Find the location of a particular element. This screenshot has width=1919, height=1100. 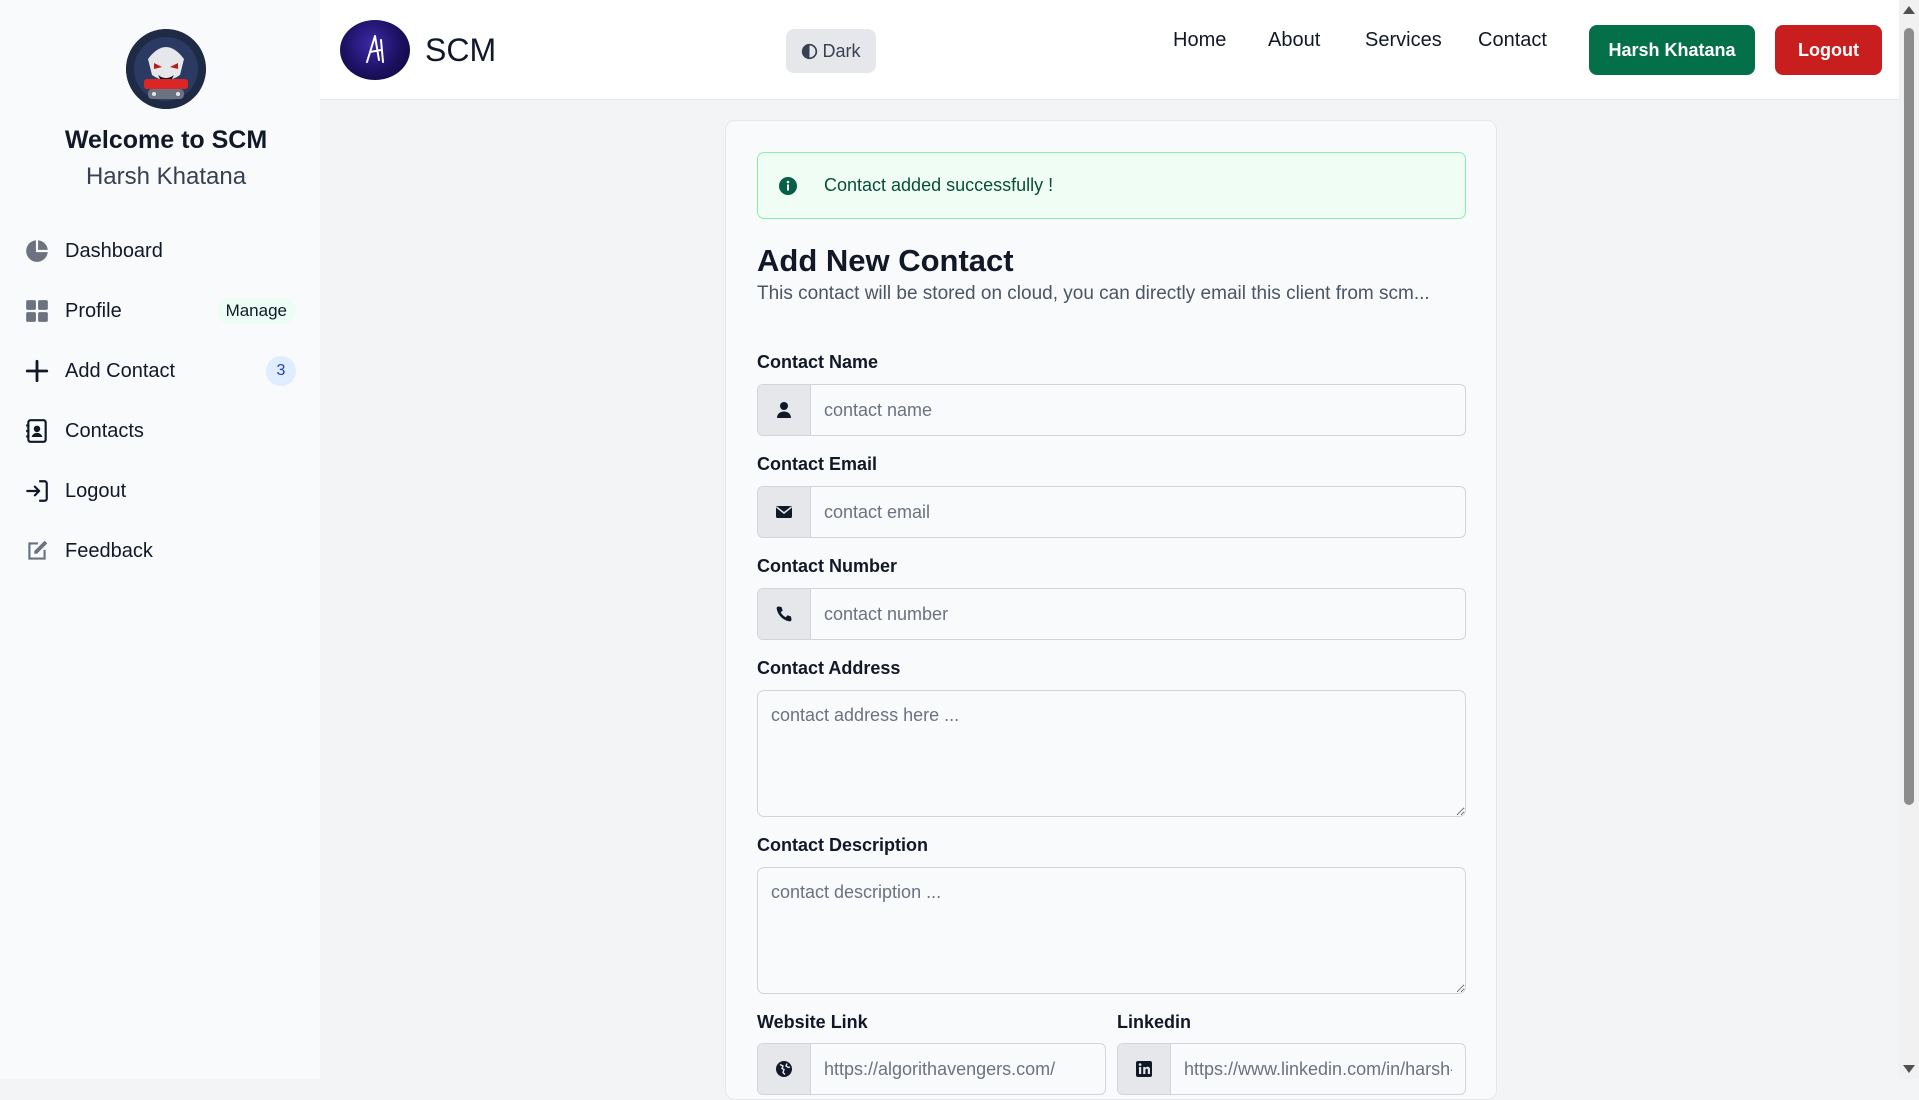

contact-address-textarea is located at coordinates (1111, 753).